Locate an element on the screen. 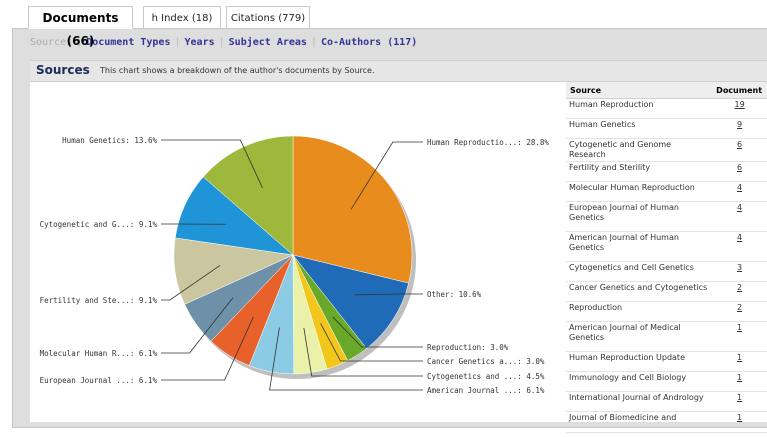 The height and width of the screenshot is (437, 767). tab-h-index: h Index (18) is located at coordinates (182, 17).